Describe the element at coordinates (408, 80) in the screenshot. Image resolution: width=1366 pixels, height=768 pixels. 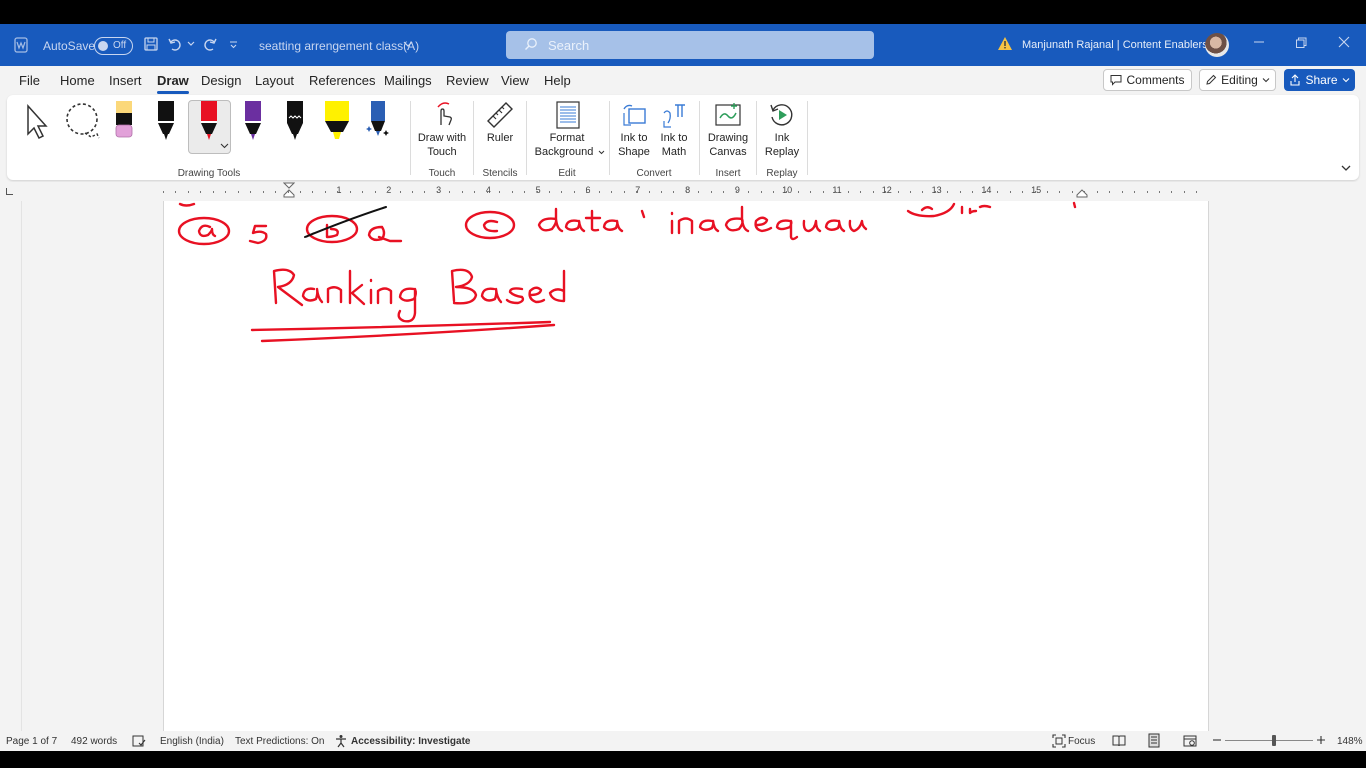
I see `tab-mailings: Mailings` at that location.